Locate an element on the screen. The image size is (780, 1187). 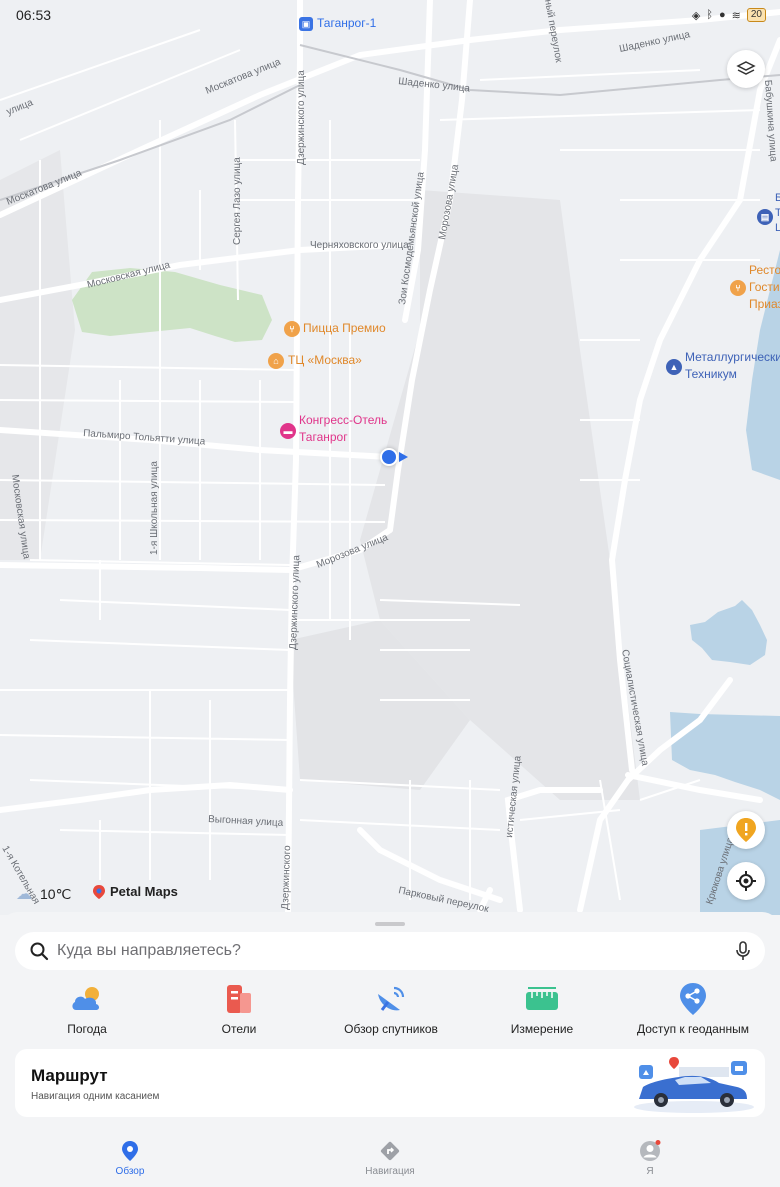
status-icons: ◈ ᛒ ● ≋ 20 is located at coordinates (729, 15).